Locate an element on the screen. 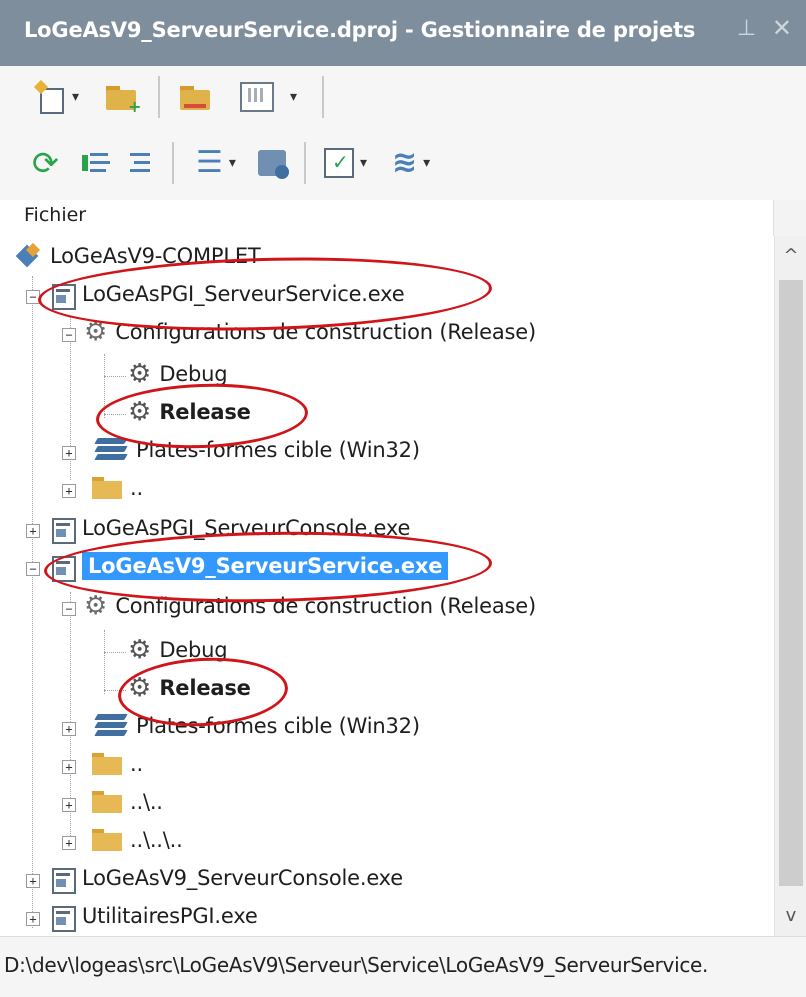 Image resolution: width=806 pixels, height=997 pixels. tree-item-label: UtilitairesPGI.exe is located at coordinates (170, 916).